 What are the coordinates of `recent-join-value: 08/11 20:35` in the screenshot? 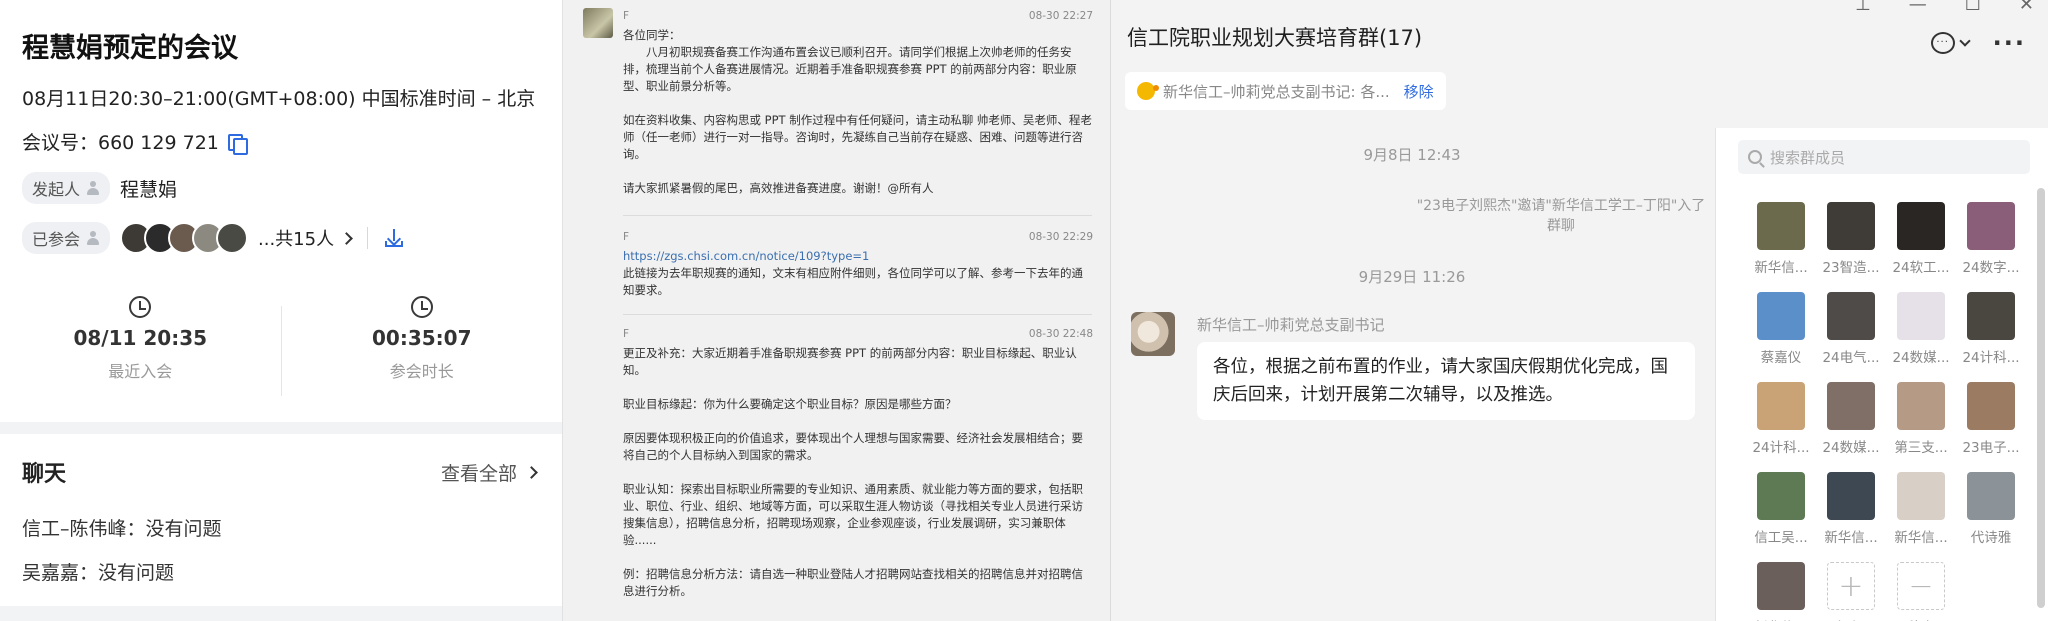 It's located at (140, 338).